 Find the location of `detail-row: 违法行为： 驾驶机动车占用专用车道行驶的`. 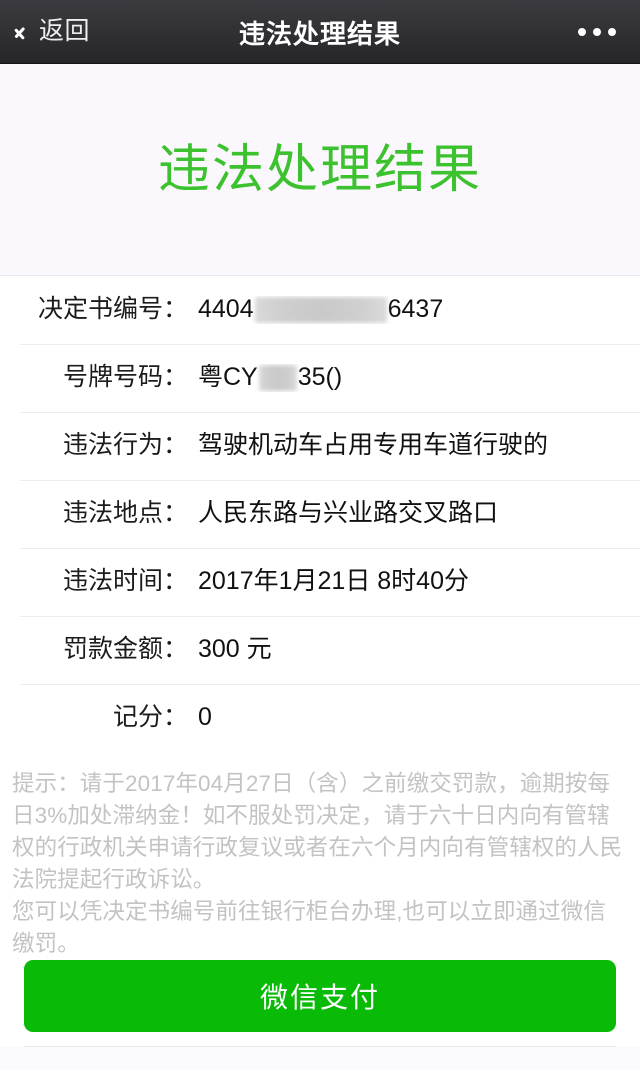

detail-row: 违法行为： 驾驶机动车占用专用车道行驶的 is located at coordinates (320, 446).